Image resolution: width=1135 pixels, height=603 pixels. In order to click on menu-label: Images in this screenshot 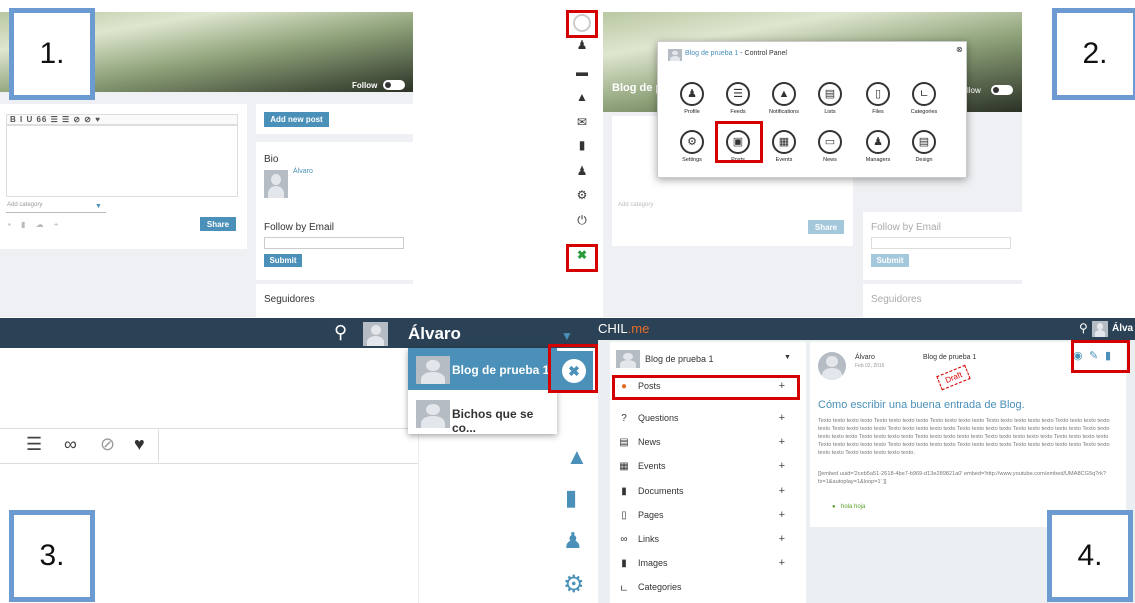, I will do `click(653, 563)`.